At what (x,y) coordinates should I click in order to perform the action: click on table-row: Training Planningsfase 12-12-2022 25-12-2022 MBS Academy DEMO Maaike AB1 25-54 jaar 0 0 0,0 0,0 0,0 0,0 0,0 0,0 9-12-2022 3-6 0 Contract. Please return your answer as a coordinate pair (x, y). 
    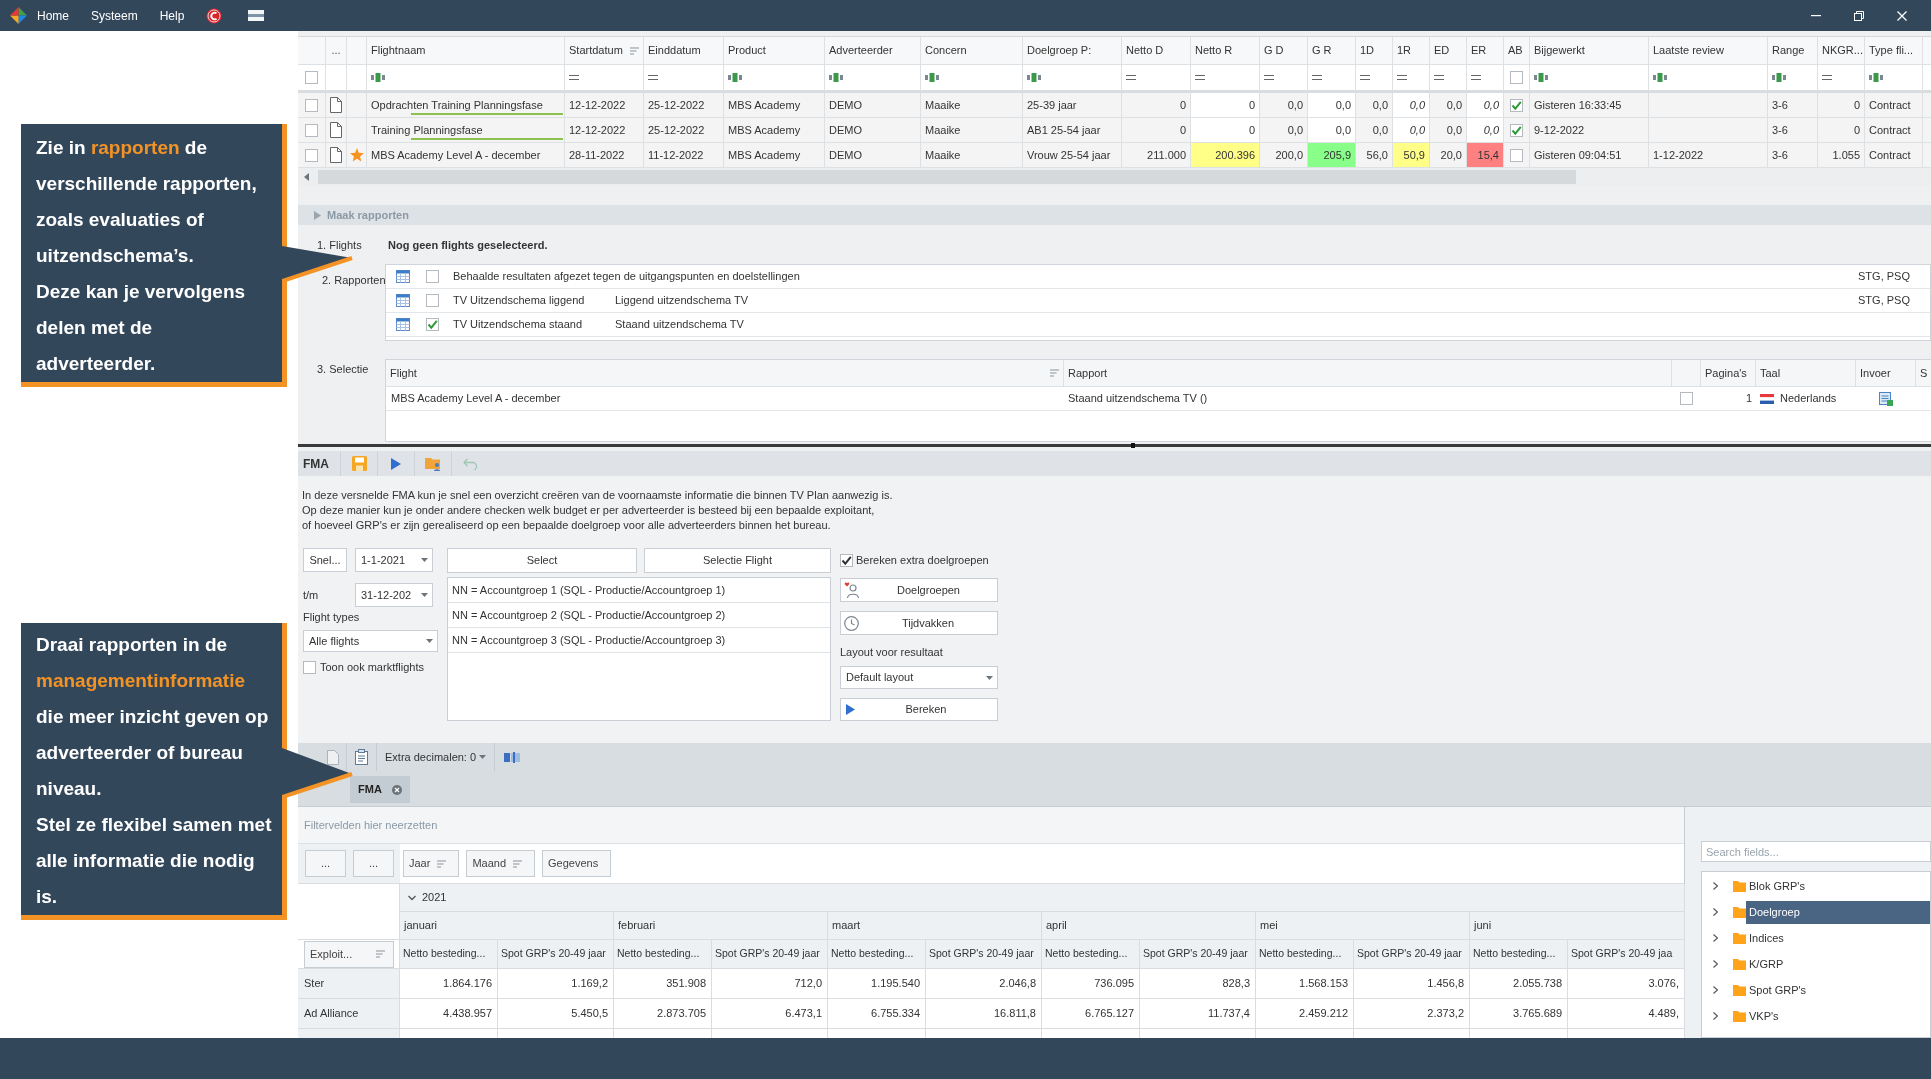
    Looking at the image, I should click on (1114, 130).